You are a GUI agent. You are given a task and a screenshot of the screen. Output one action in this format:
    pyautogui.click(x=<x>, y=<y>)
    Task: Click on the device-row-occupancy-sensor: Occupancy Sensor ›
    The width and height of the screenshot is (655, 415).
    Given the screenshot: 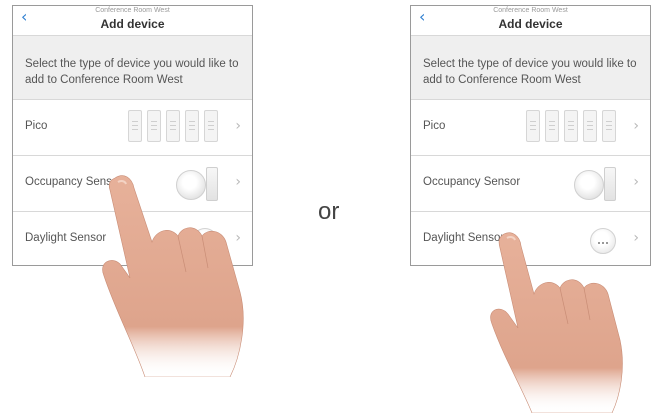 What is the action you would take?
    pyautogui.click(x=530, y=184)
    